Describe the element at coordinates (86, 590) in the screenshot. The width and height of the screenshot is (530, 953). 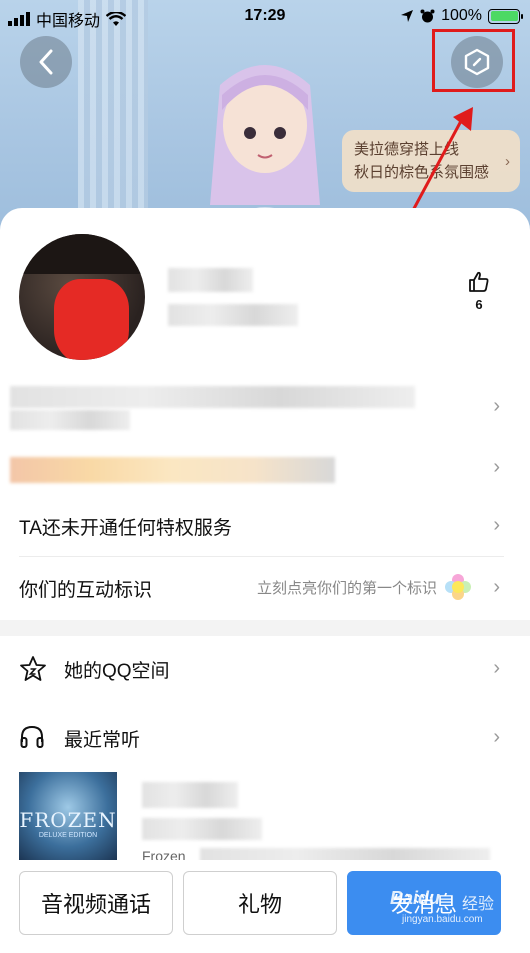
I see `interaction-label: 你们的互动标识` at that location.